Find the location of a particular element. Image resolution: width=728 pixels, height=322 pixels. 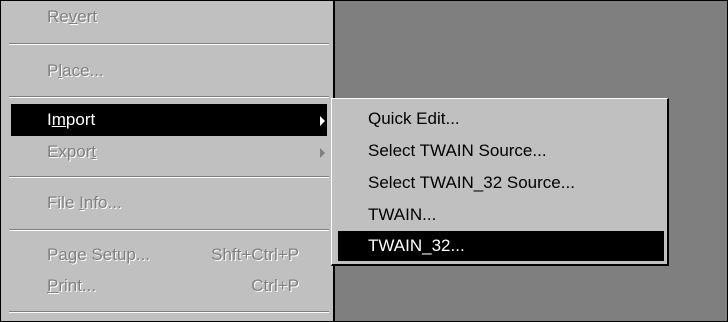

menu-item-revert-label: Revert is located at coordinates (72, 16).